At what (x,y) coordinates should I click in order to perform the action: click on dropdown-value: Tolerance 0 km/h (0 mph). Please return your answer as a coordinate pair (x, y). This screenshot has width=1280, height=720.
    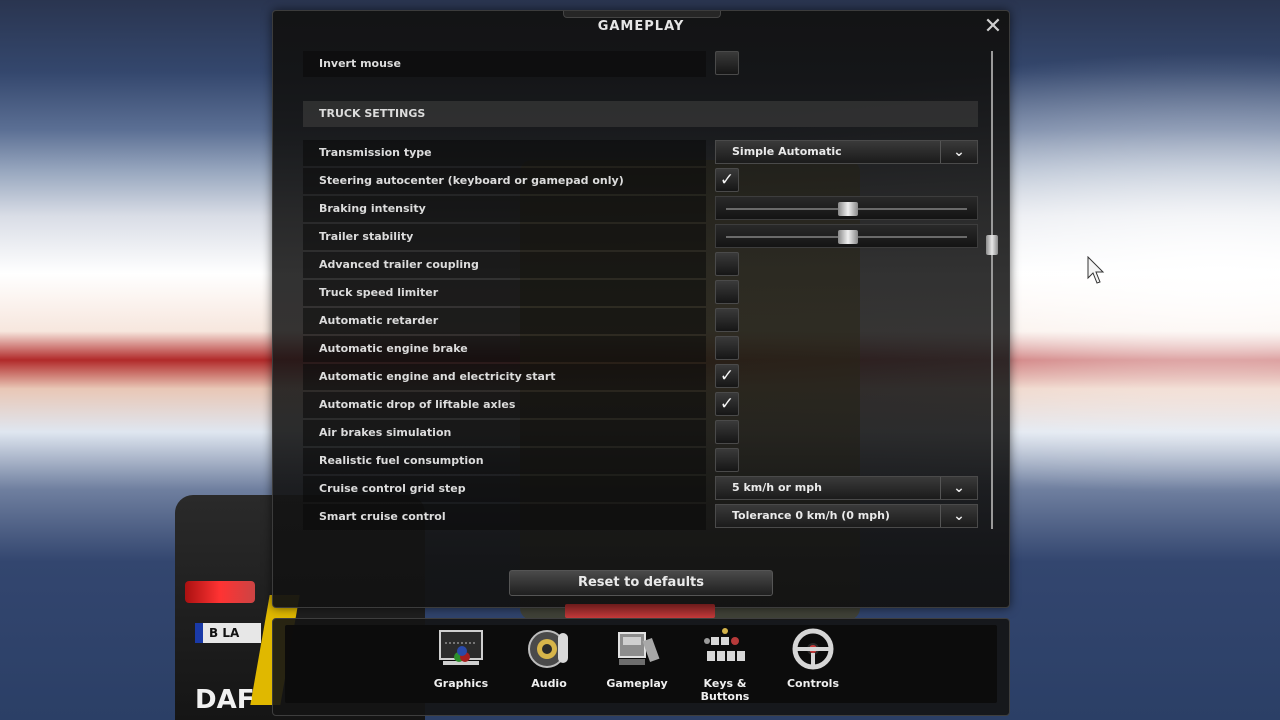
    Looking at the image, I should click on (811, 515).